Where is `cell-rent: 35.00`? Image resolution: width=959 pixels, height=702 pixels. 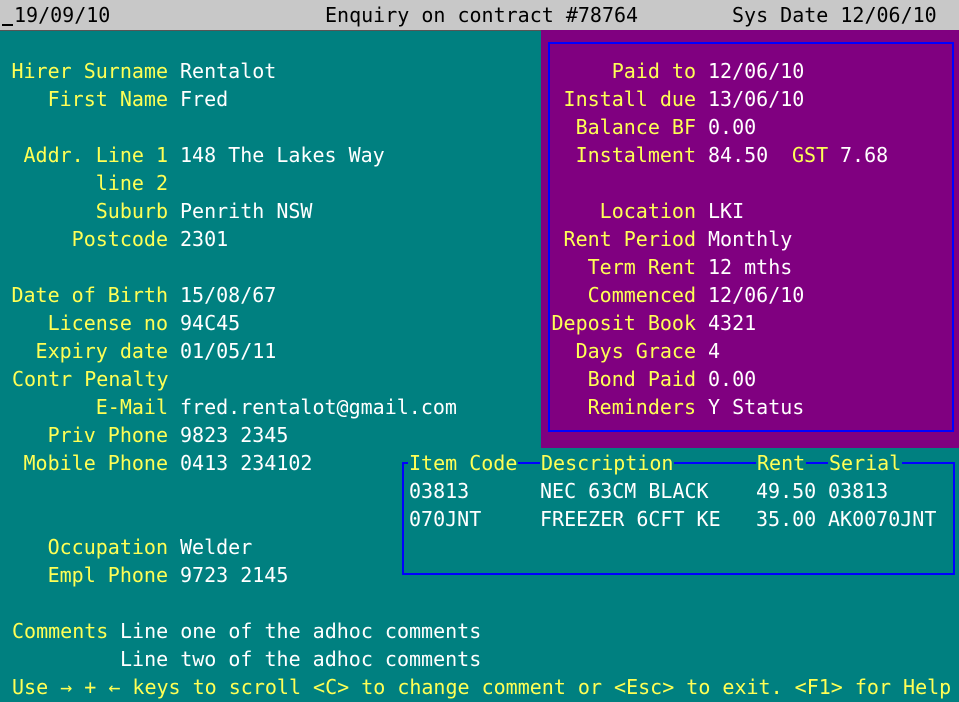
cell-rent: 35.00 is located at coordinates (786, 519).